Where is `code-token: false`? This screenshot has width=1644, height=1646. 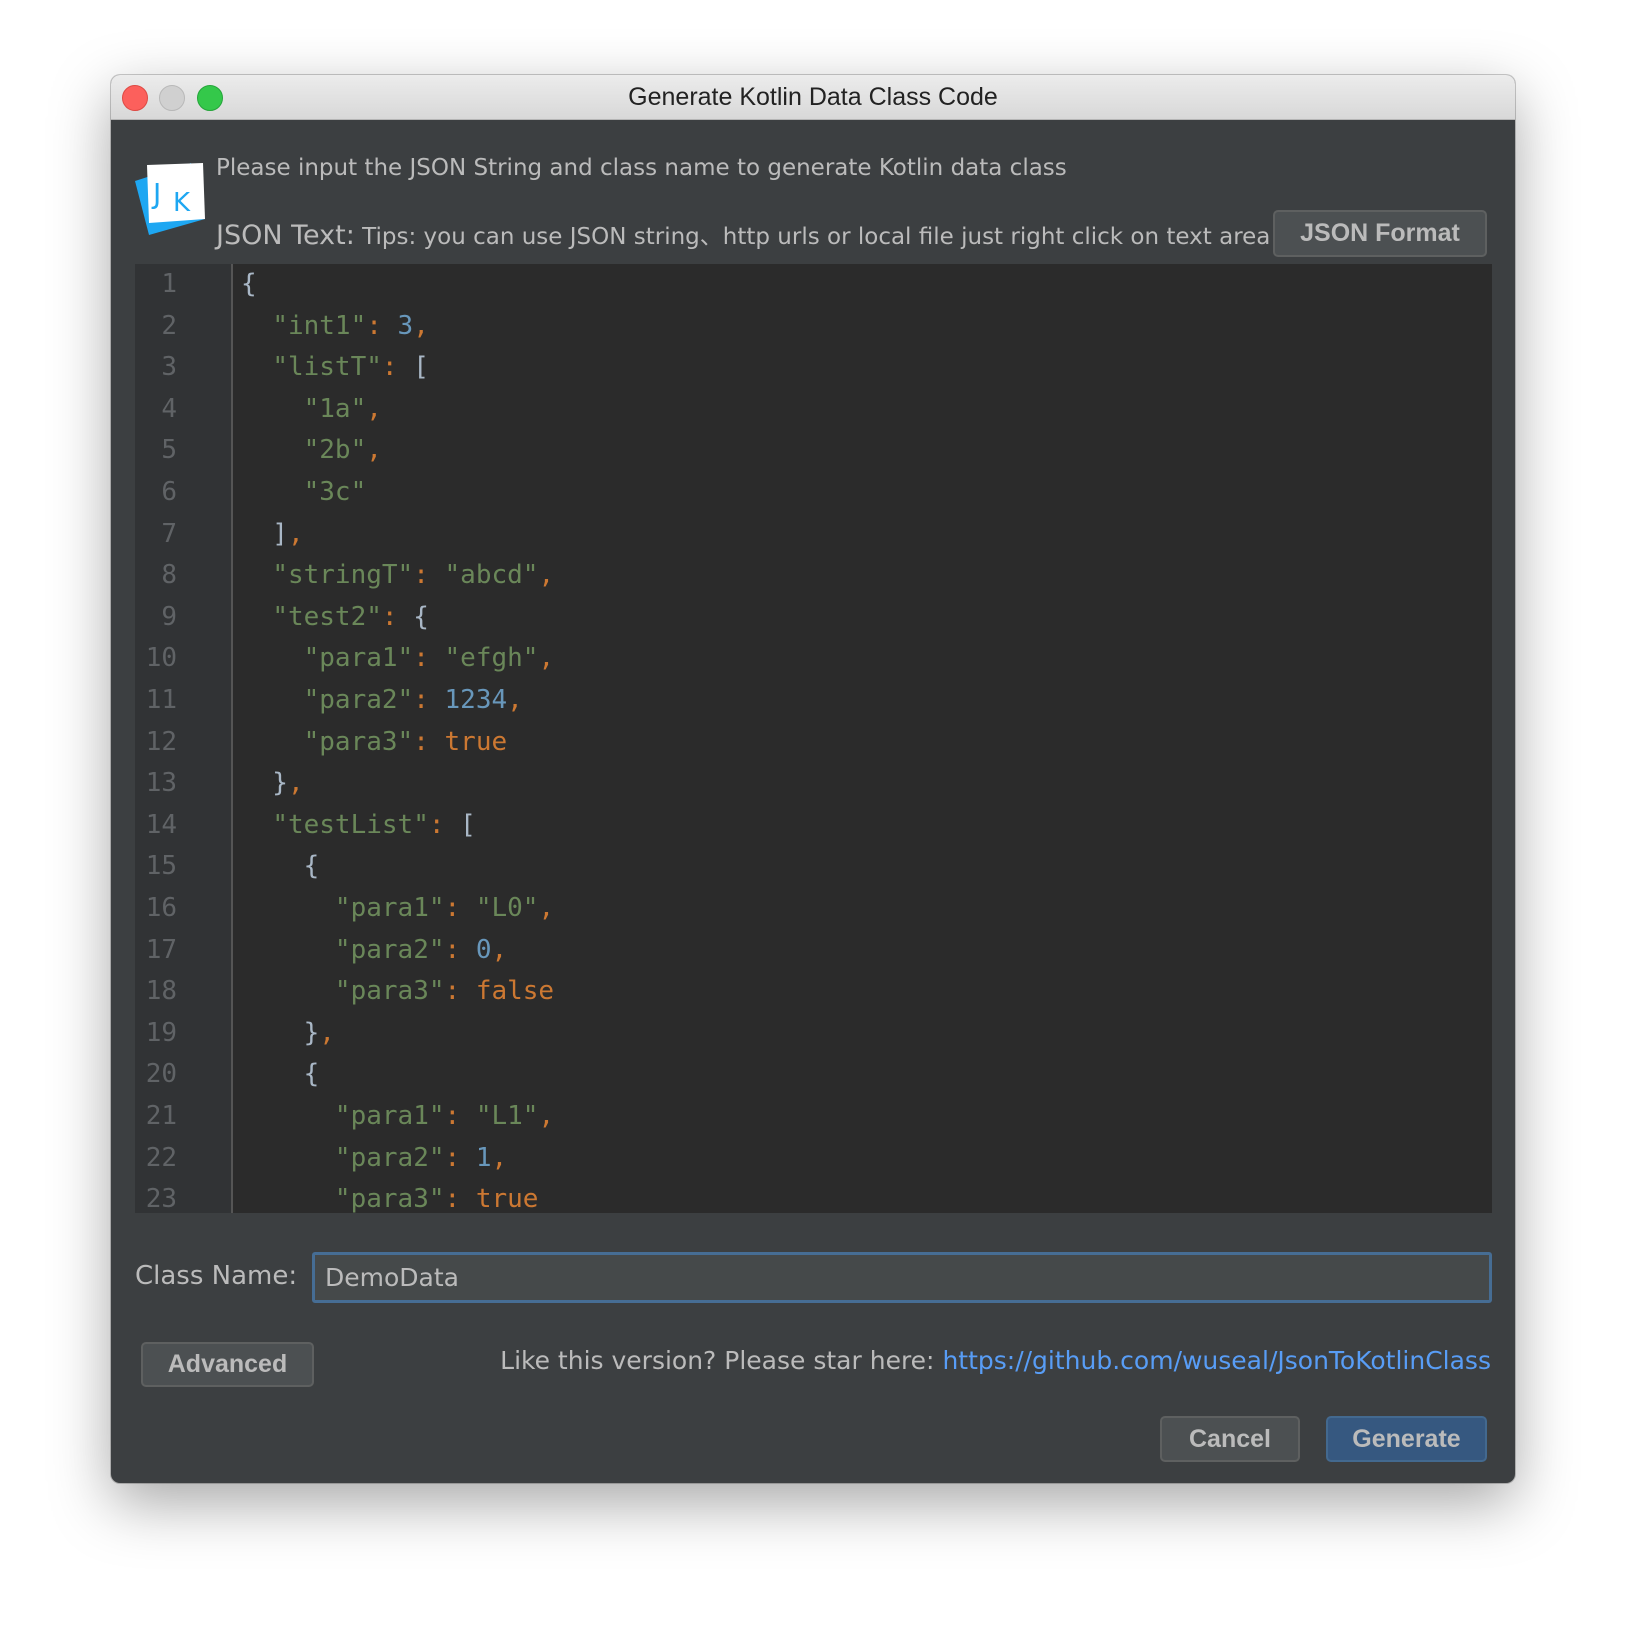 code-token: false is located at coordinates (515, 991).